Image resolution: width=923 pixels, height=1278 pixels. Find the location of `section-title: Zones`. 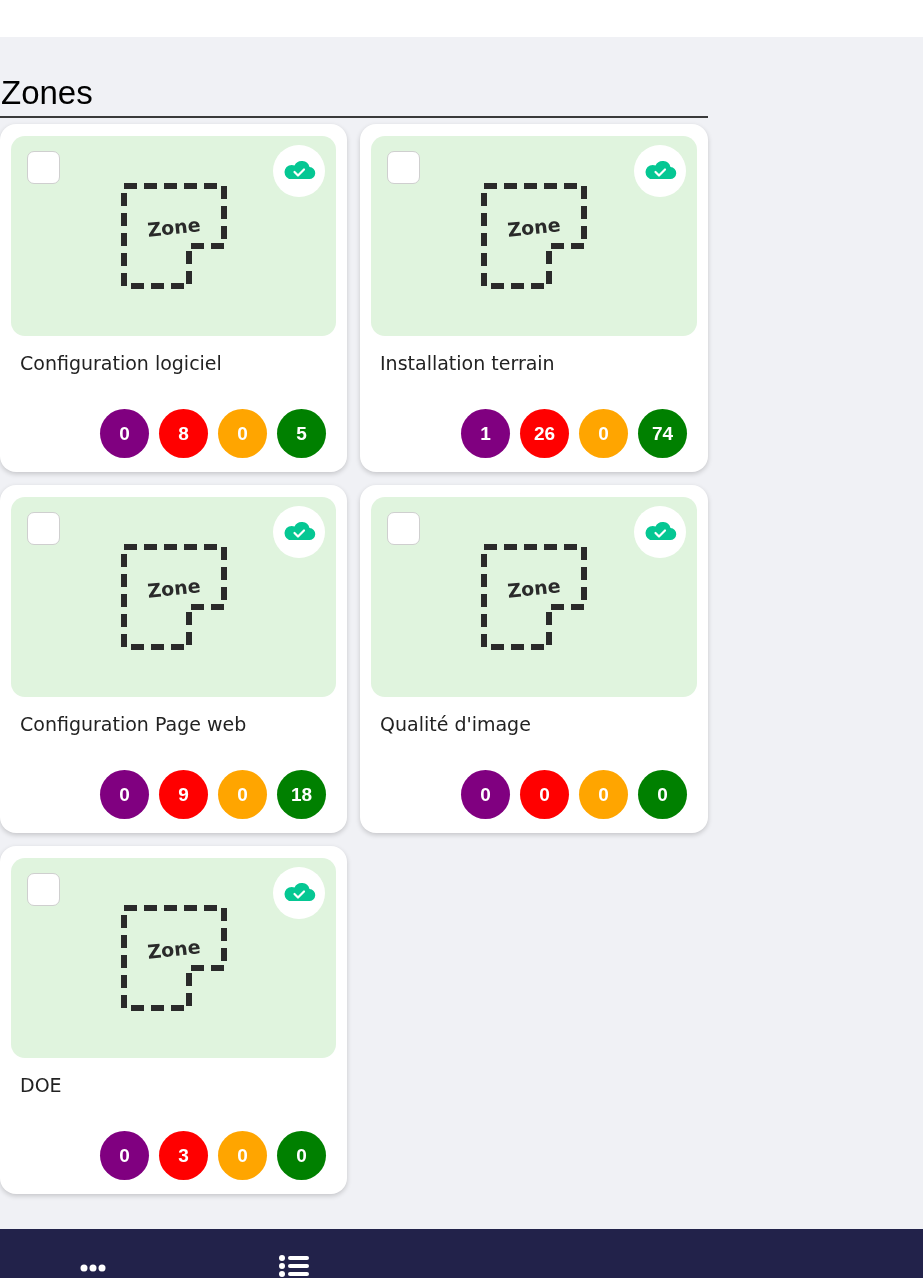

section-title: Zones is located at coordinates (354, 95).